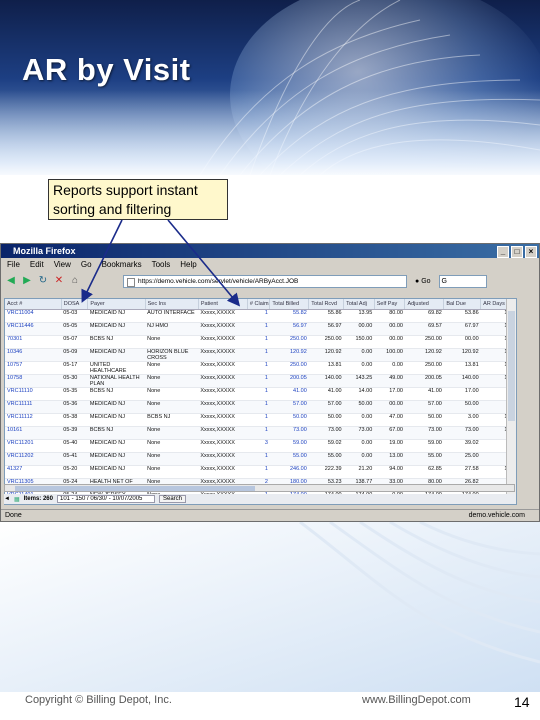  What do you see at coordinates (462, 281) in the screenshot?
I see `search-box: G` at bounding box center [462, 281].